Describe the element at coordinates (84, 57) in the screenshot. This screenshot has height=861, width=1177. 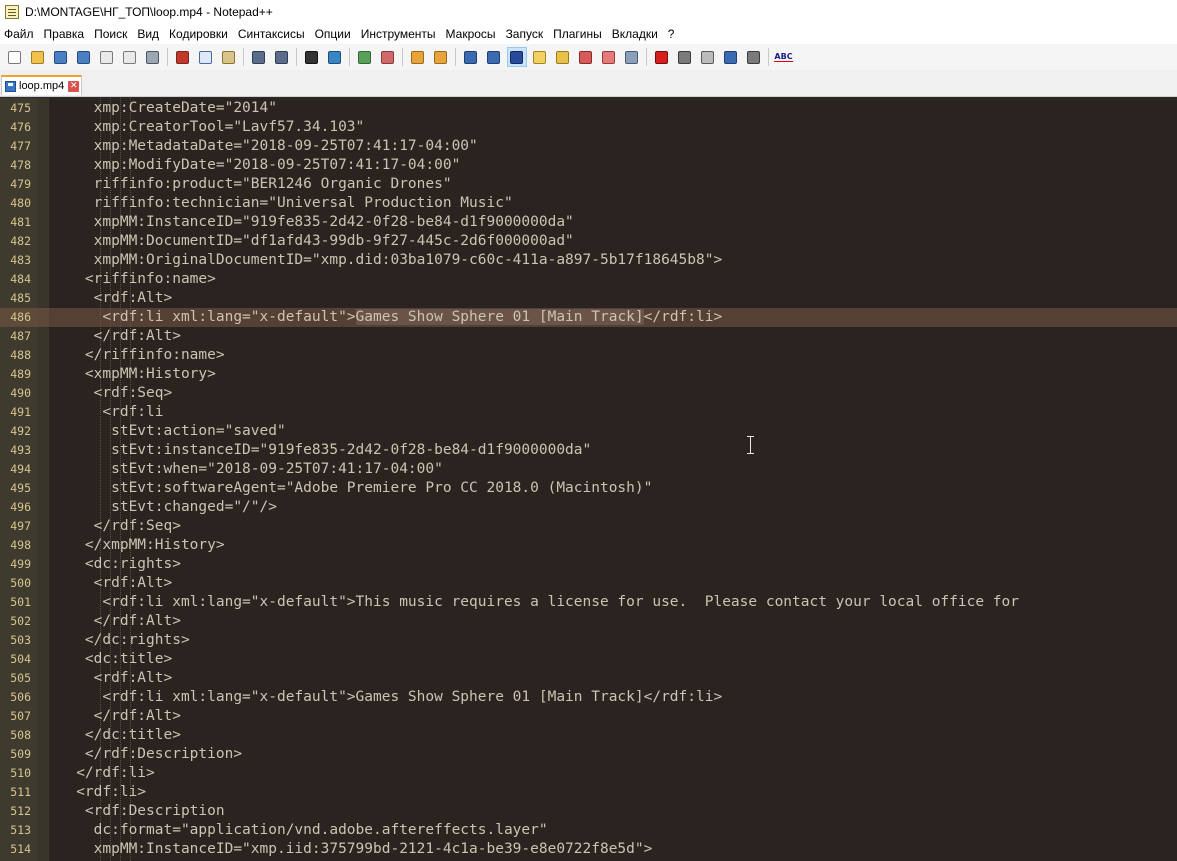
I see `save-all-button` at that location.